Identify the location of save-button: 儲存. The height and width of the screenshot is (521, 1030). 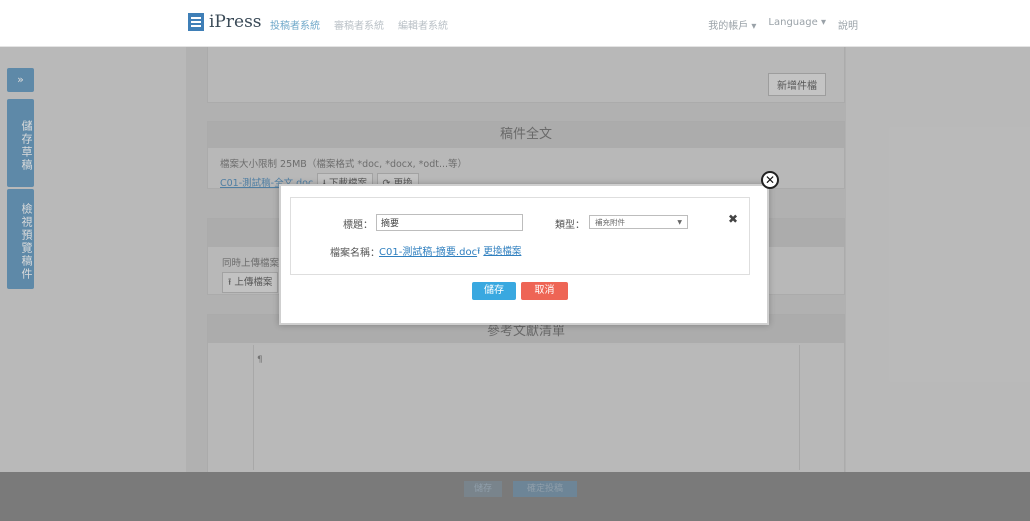
(494, 291).